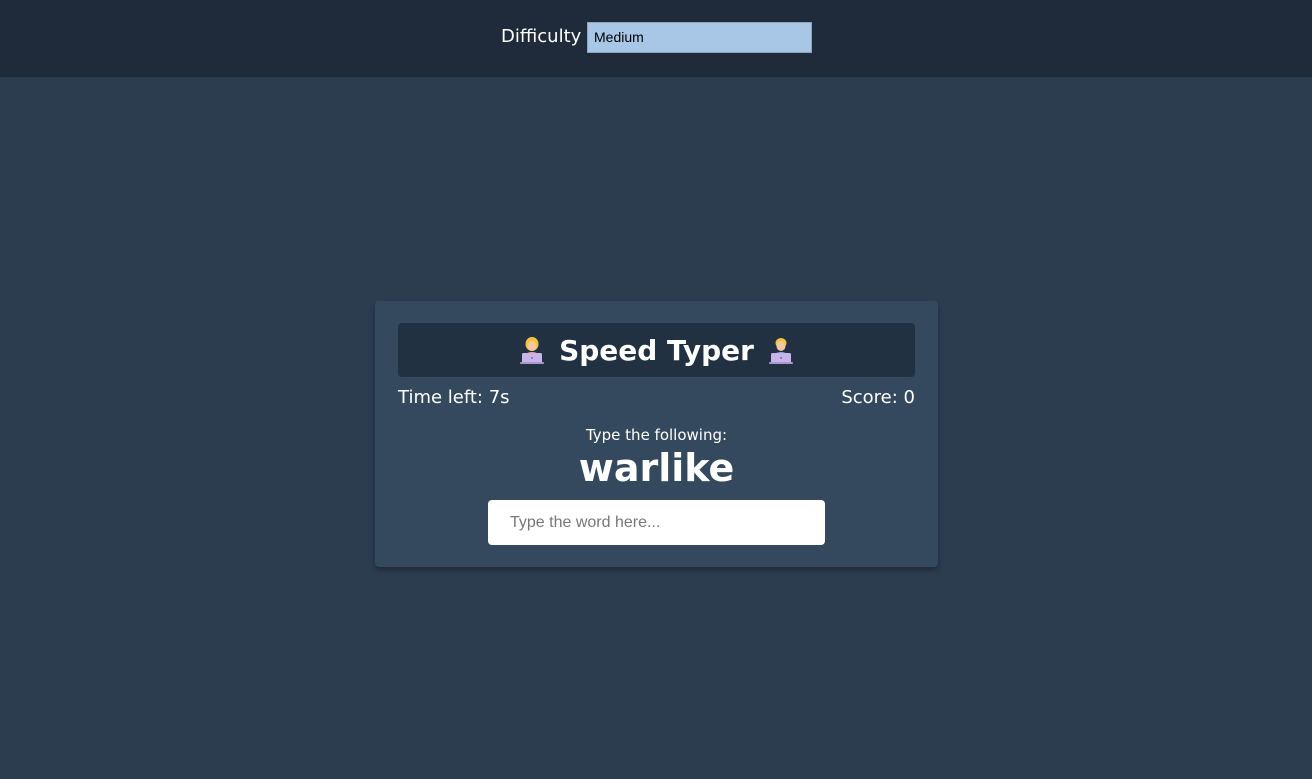 The width and height of the screenshot is (1312, 779). What do you see at coordinates (656, 522) in the screenshot?
I see `word-input` at bounding box center [656, 522].